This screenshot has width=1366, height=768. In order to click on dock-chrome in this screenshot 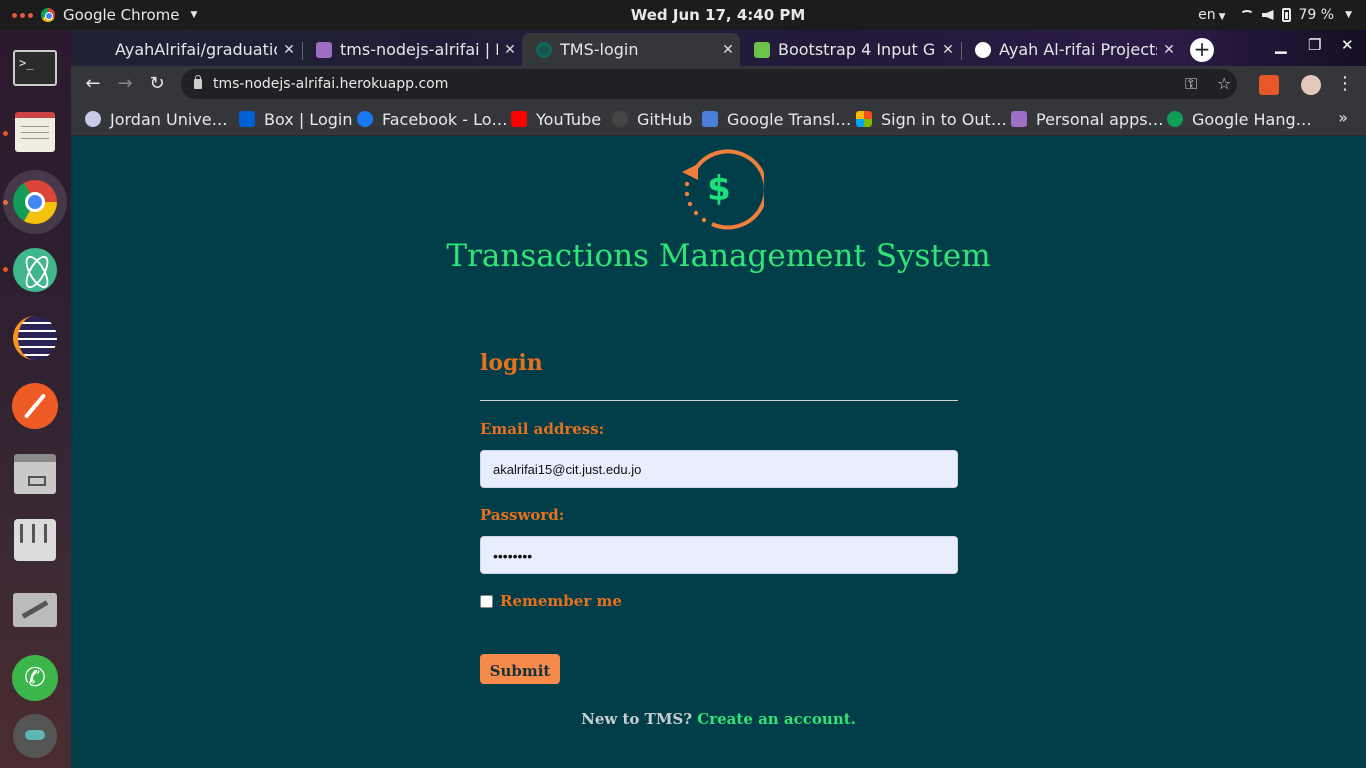, I will do `click(35, 202)`.